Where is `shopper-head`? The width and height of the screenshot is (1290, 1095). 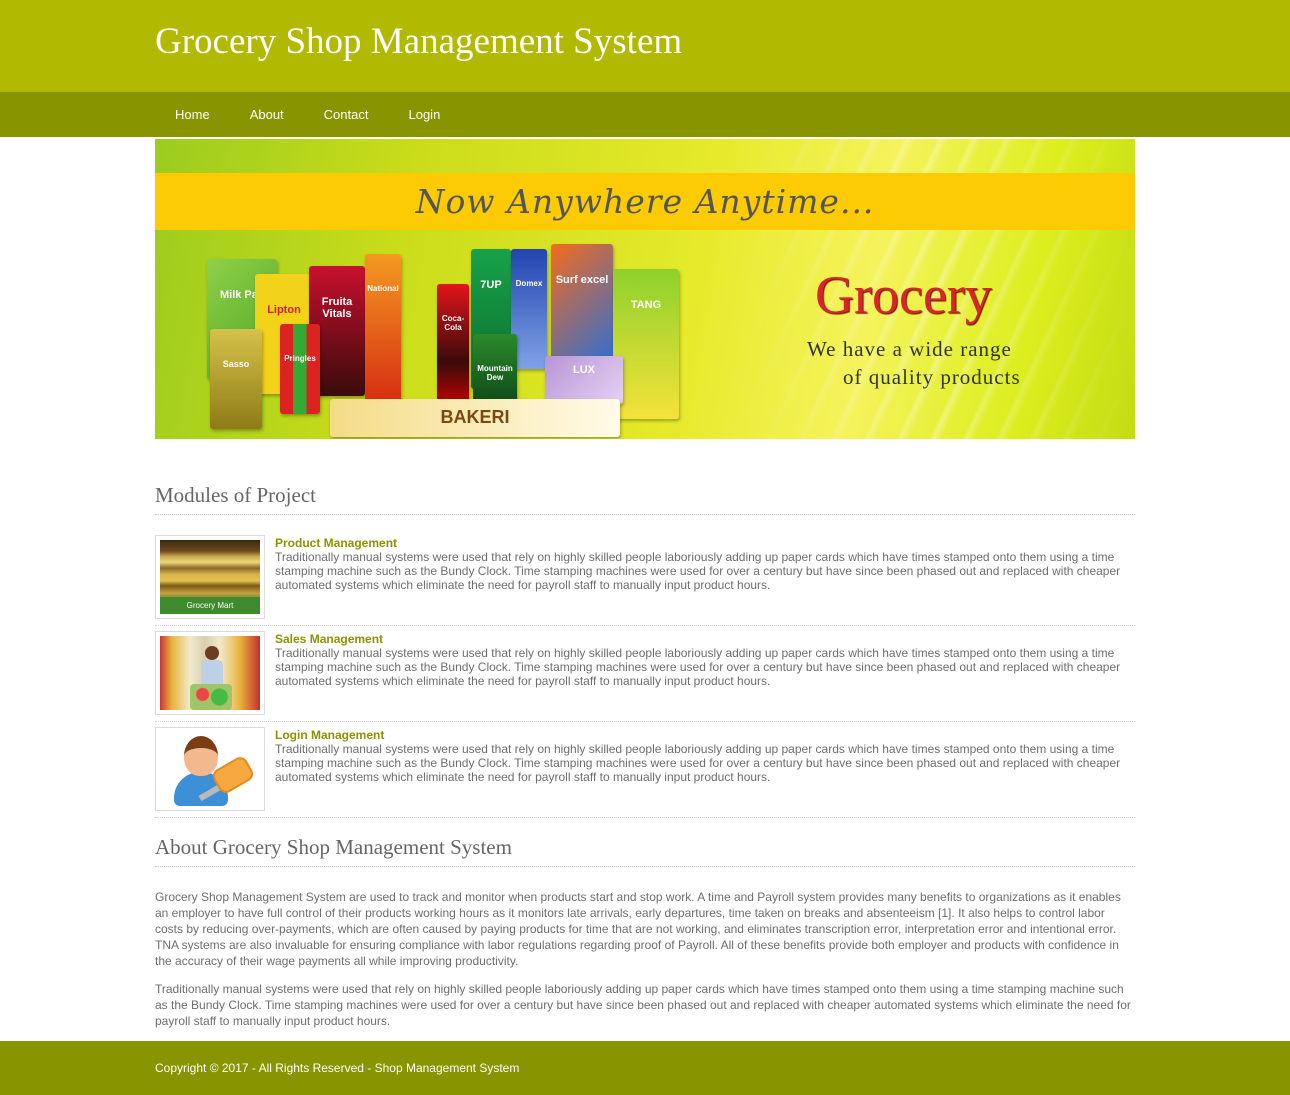 shopper-head is located at coordinates (212, 653).